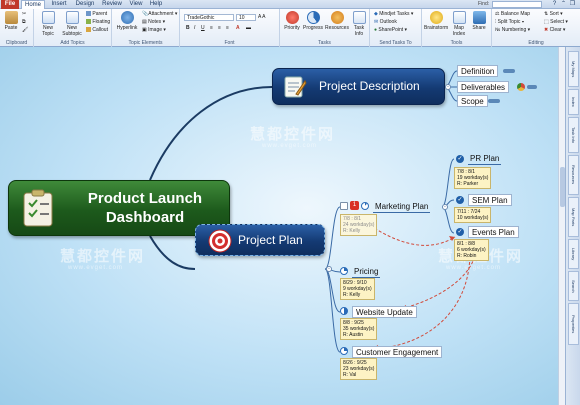 The width and height of the screenshot is (580, 405). Describe the element at coordinates (211, 28) in the screenshot. I see `align-left-icon: ≡` at that location.